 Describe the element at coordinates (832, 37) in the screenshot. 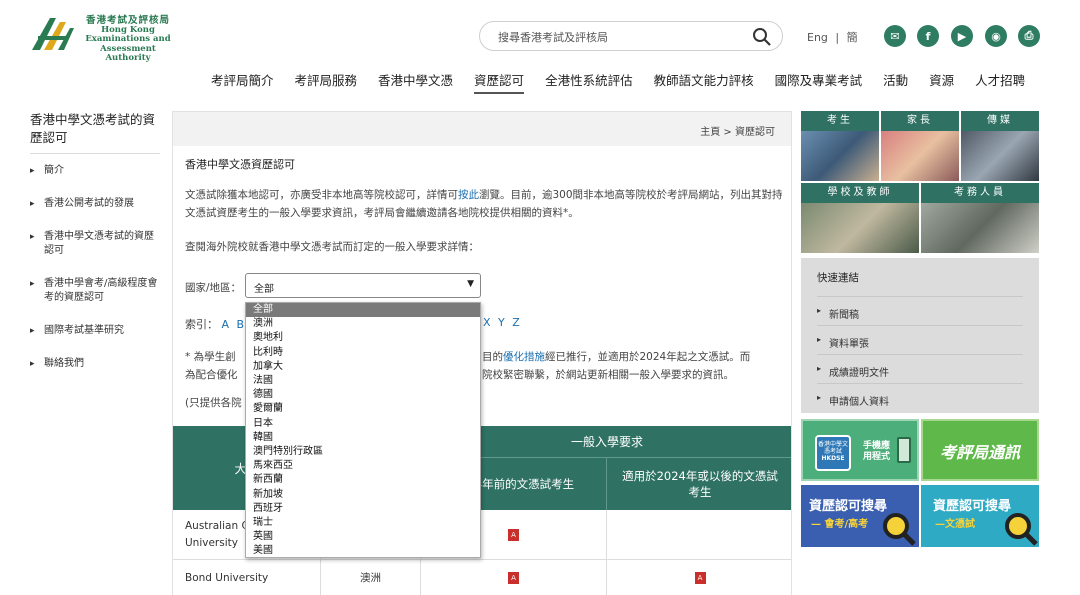

I see `language-switch: Eng | 簡` at that location.